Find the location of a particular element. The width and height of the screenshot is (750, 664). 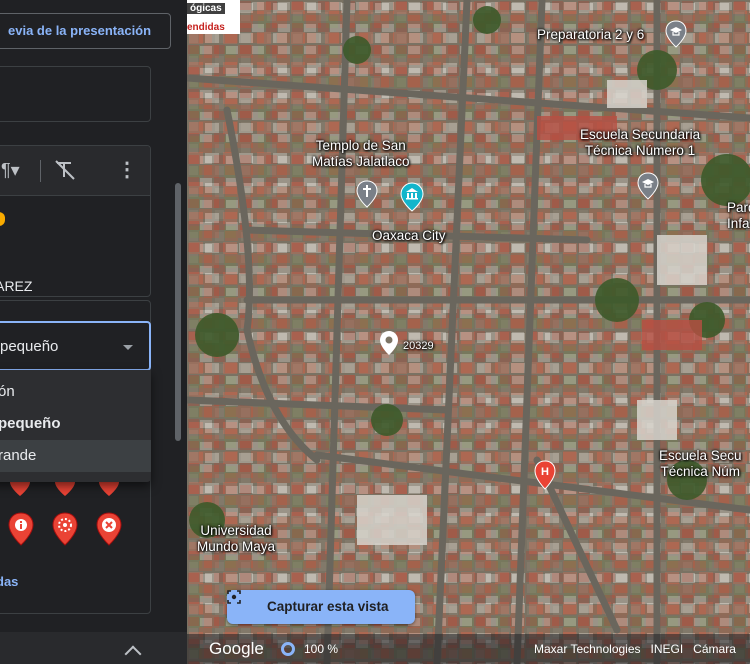

chevron-down-icon is located at coordinates (128, 347).